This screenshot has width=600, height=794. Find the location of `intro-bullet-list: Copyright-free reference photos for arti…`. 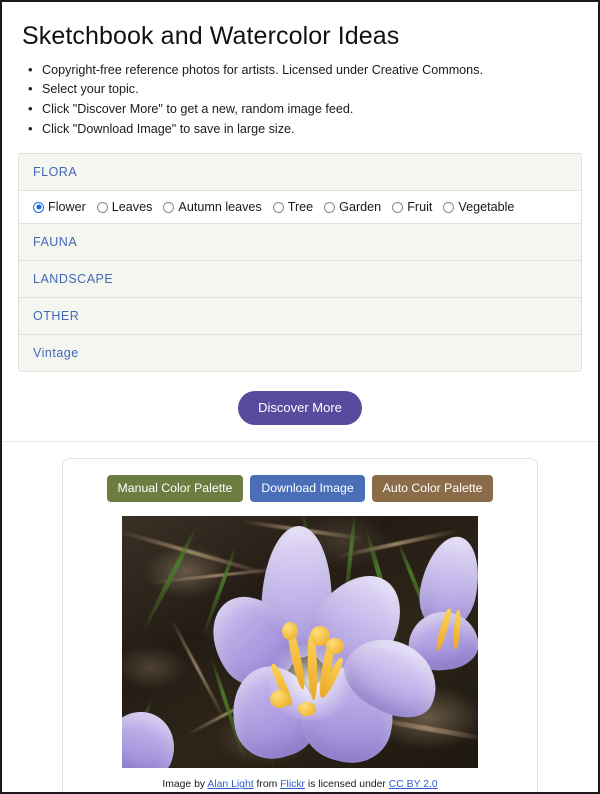

intro-bullet-list: Copyright-free reference photos for arti… is located at coordinates (300, 100).